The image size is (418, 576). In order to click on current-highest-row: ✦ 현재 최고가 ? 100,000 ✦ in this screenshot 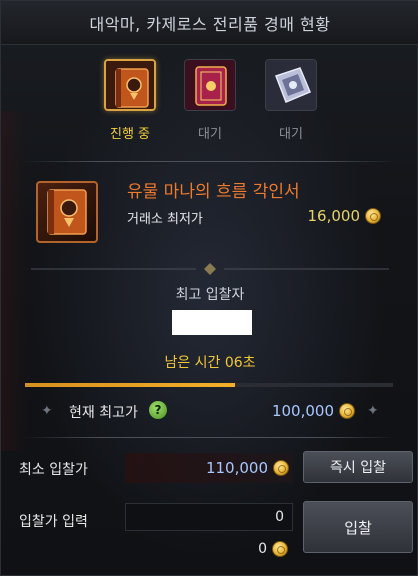, I will do `click(209, 412)`.